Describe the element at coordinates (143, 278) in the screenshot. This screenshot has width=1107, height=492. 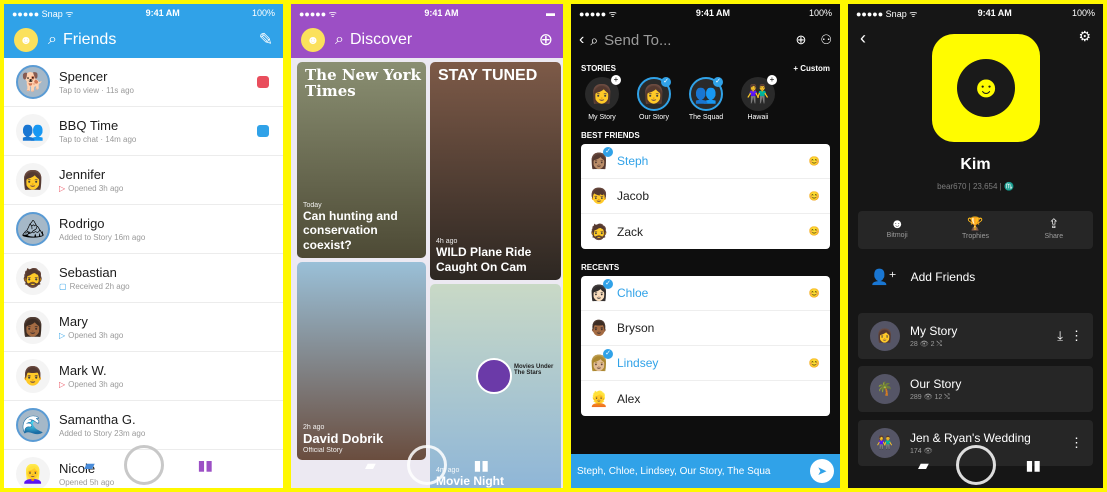
I see `list-item: 🧔 Sebastian ▢ Received 2h ago` at that location.